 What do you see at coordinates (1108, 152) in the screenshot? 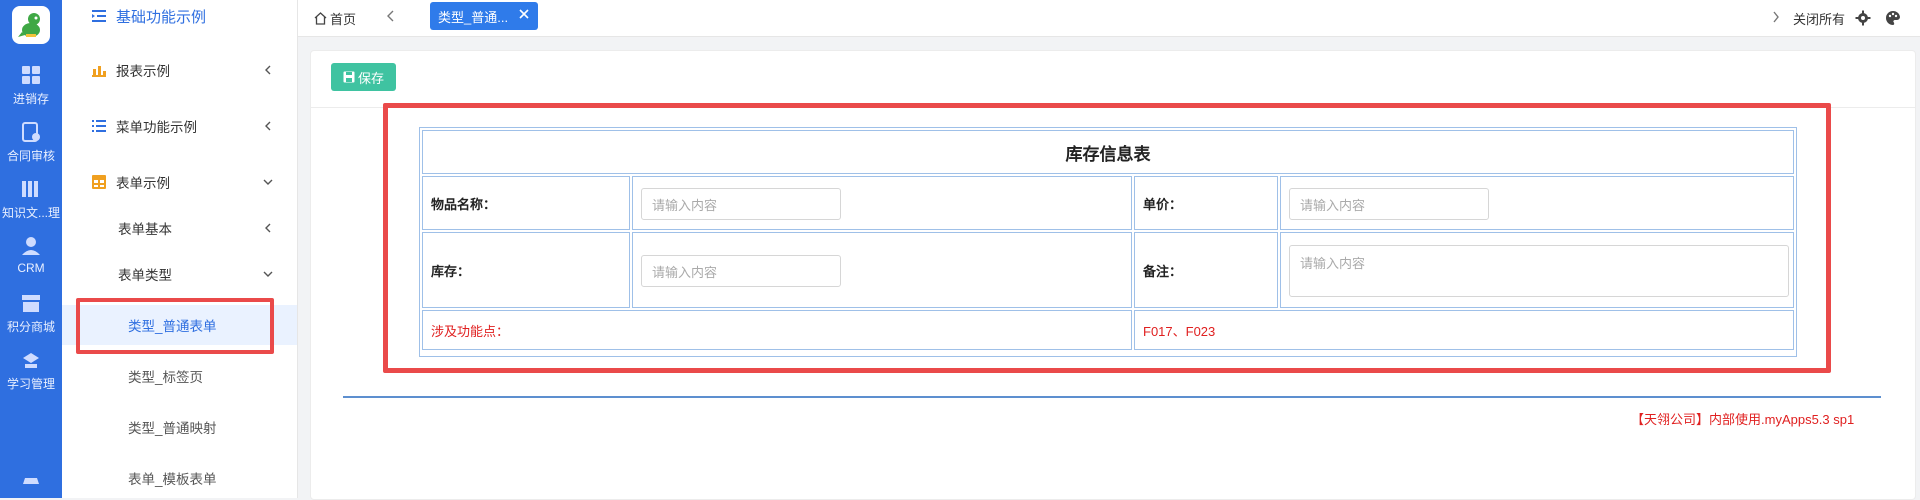
I see `form-title: 库存信息表` at bounding box center [1108, 152].